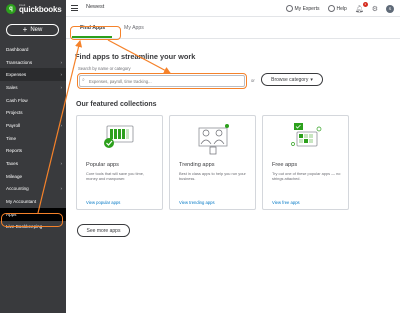  What do you see at coordinates (17, 49) in the screenshot?
I see `sidebar-item-label: Dashboard` at bounding box center [17, 49].